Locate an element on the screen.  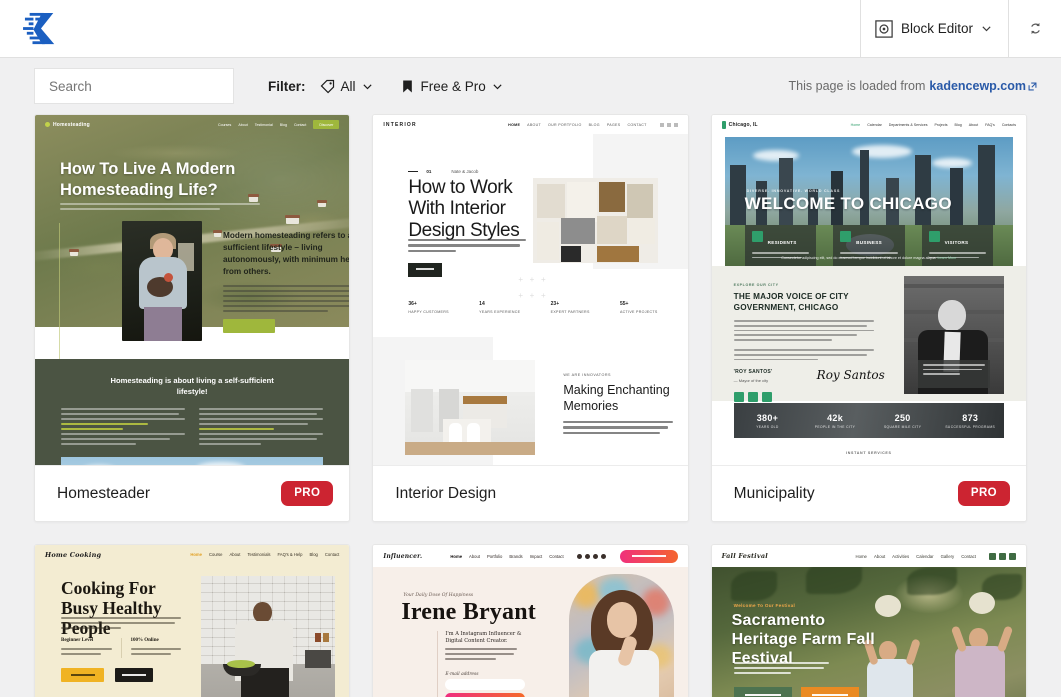
preview-email-field is located at coordinates (485, 684).